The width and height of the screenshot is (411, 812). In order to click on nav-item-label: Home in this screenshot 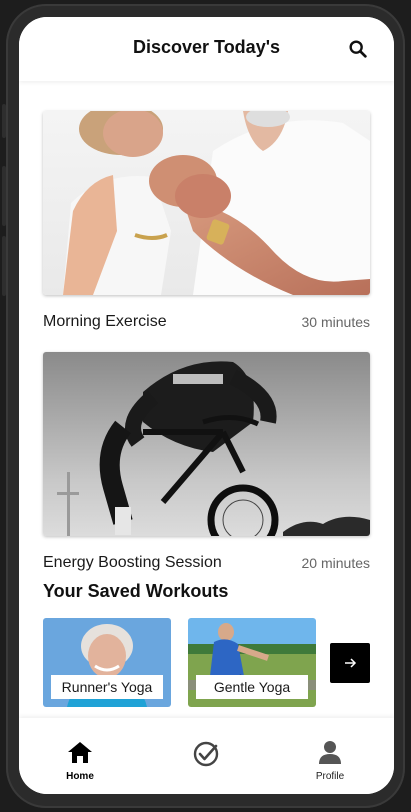, I will do `click(80, 776)`.